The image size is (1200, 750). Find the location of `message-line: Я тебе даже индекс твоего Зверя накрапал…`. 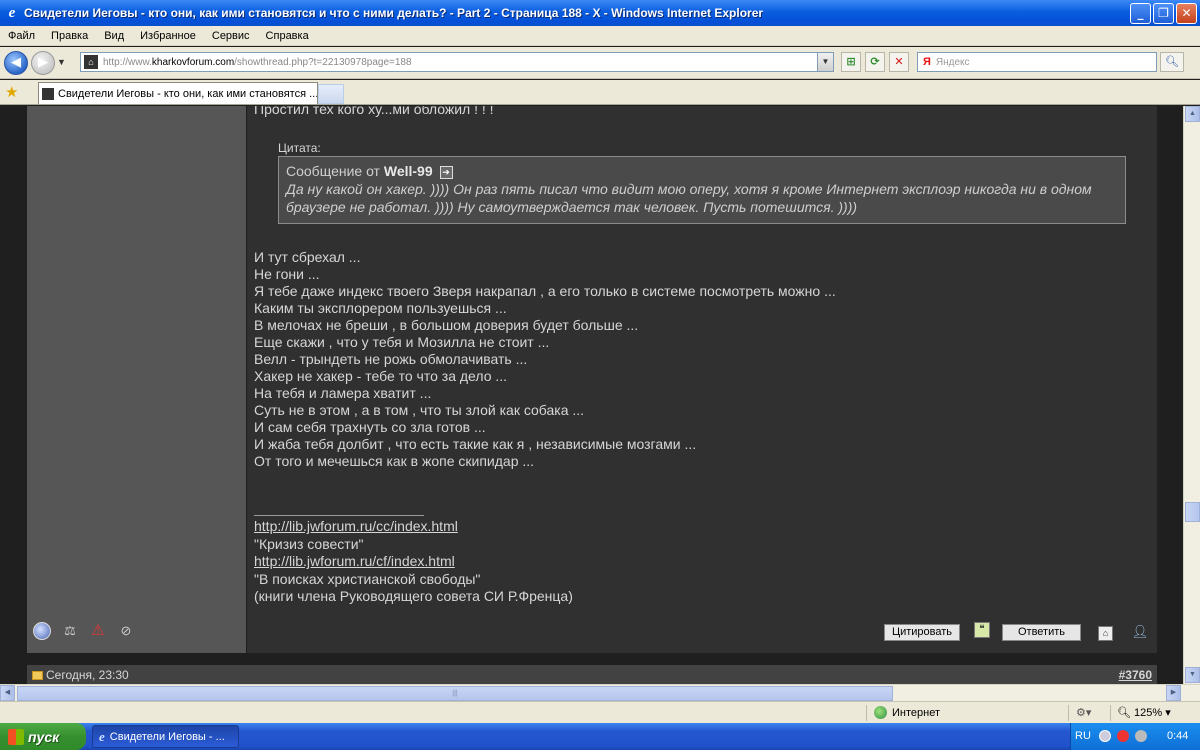

message-line: Я тебе даже индекс твоего Зверя накрапал… is located at coordinates (545, 291).